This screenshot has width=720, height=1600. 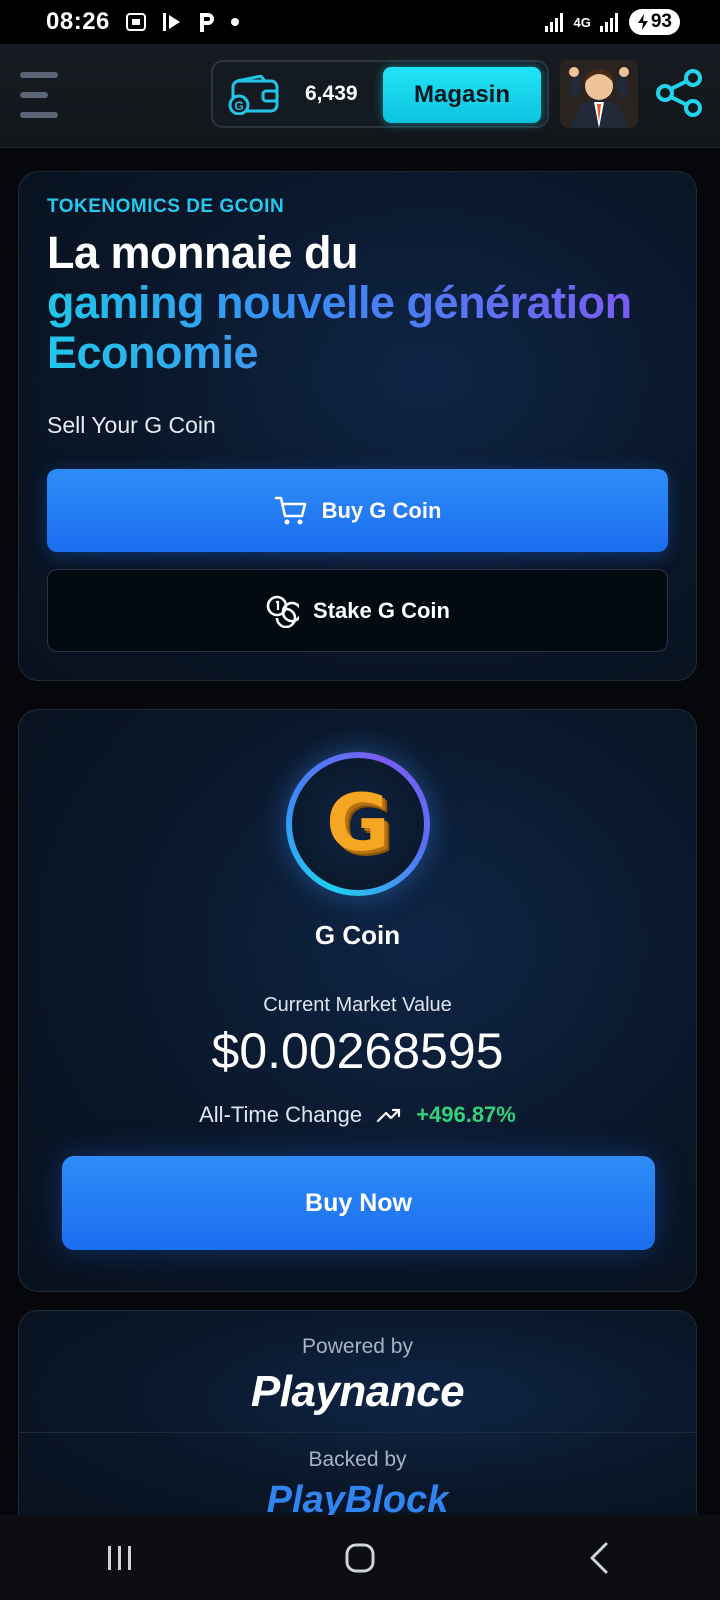 I want to click on avatar-illustration, so click(x=599, y=94).